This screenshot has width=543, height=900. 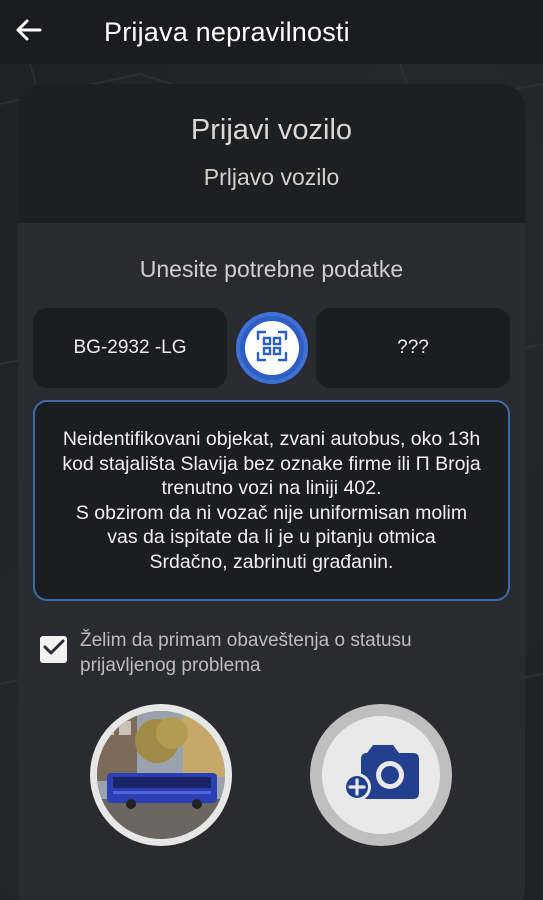 I want to click on license-plate-field: BG-2932 -LG, so click(x=130, y=348).